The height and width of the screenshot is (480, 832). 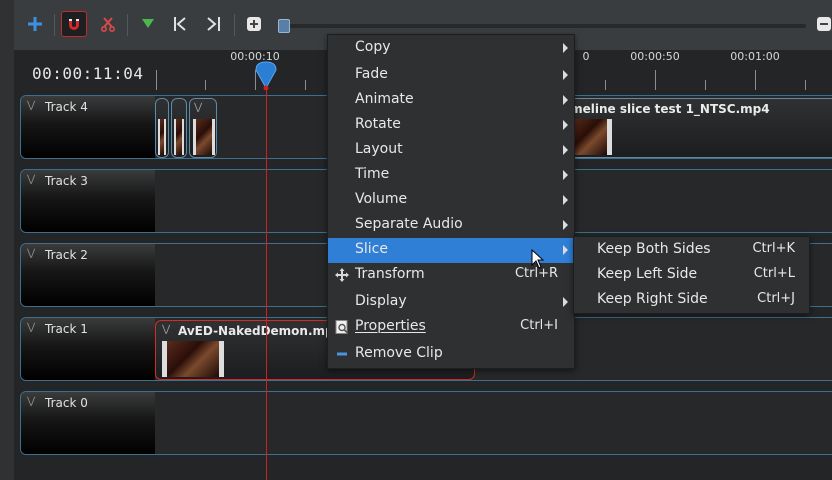 I want to click on plus-icon, so click(x=35, y=24).